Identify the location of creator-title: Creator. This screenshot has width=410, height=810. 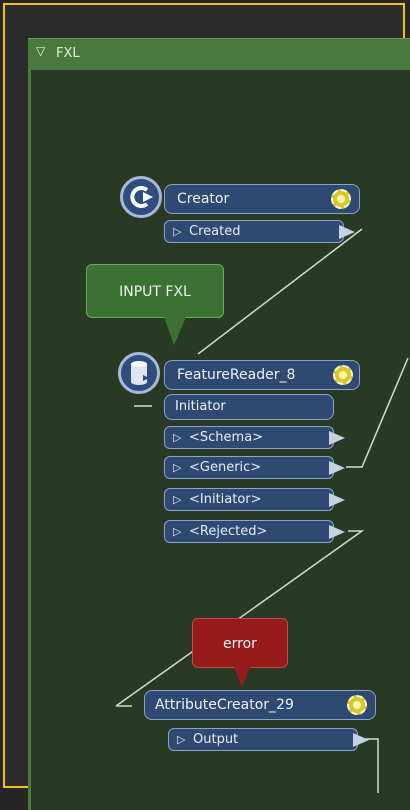
(203, 199).